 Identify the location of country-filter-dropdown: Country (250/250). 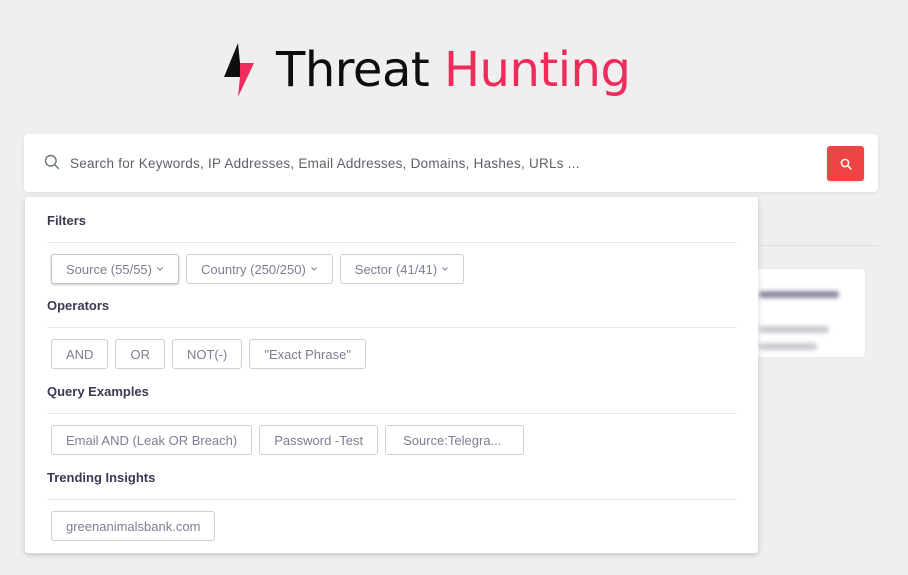
(259, 269).